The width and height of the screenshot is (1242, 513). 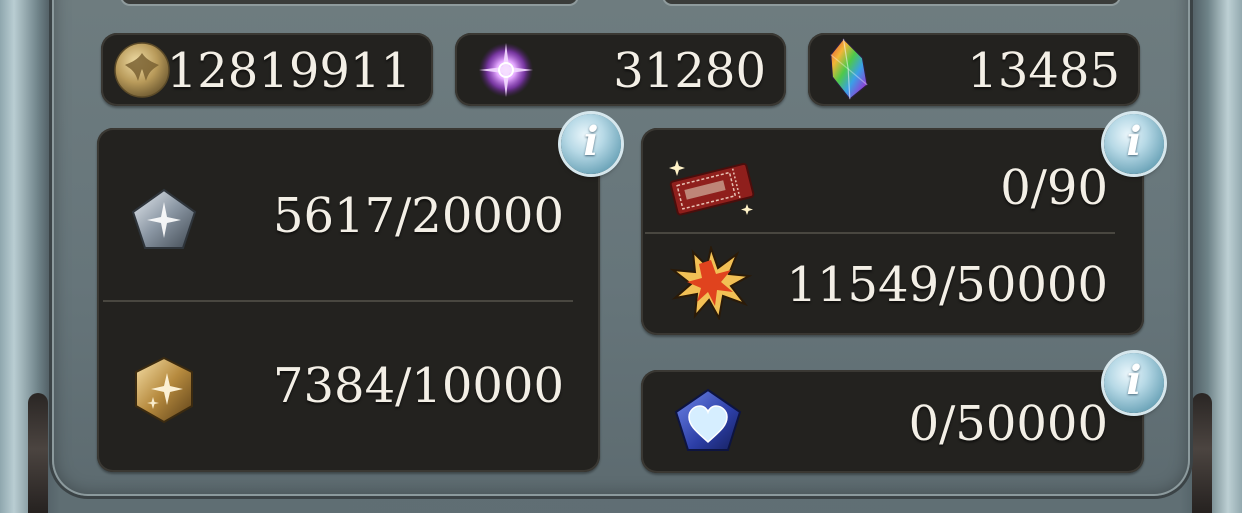 What do you see at coordinates (1008, 424) in the screenshot?
I see `heart-material-value: 0/50000` at bounding box center [1008, 424].